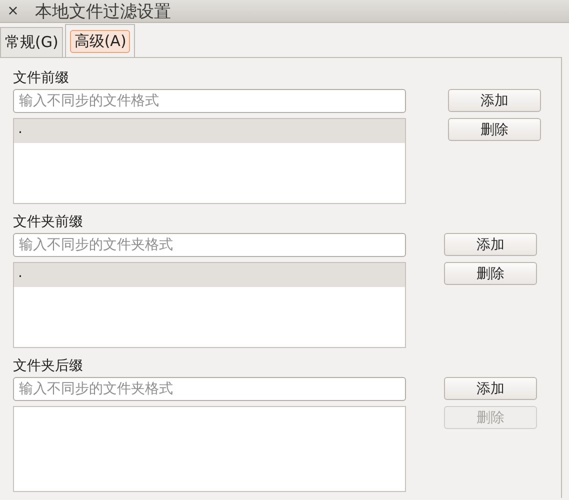  Describe the element at coordinates (13, 11) in the screenshot. I see `close-button: ×` at that location.